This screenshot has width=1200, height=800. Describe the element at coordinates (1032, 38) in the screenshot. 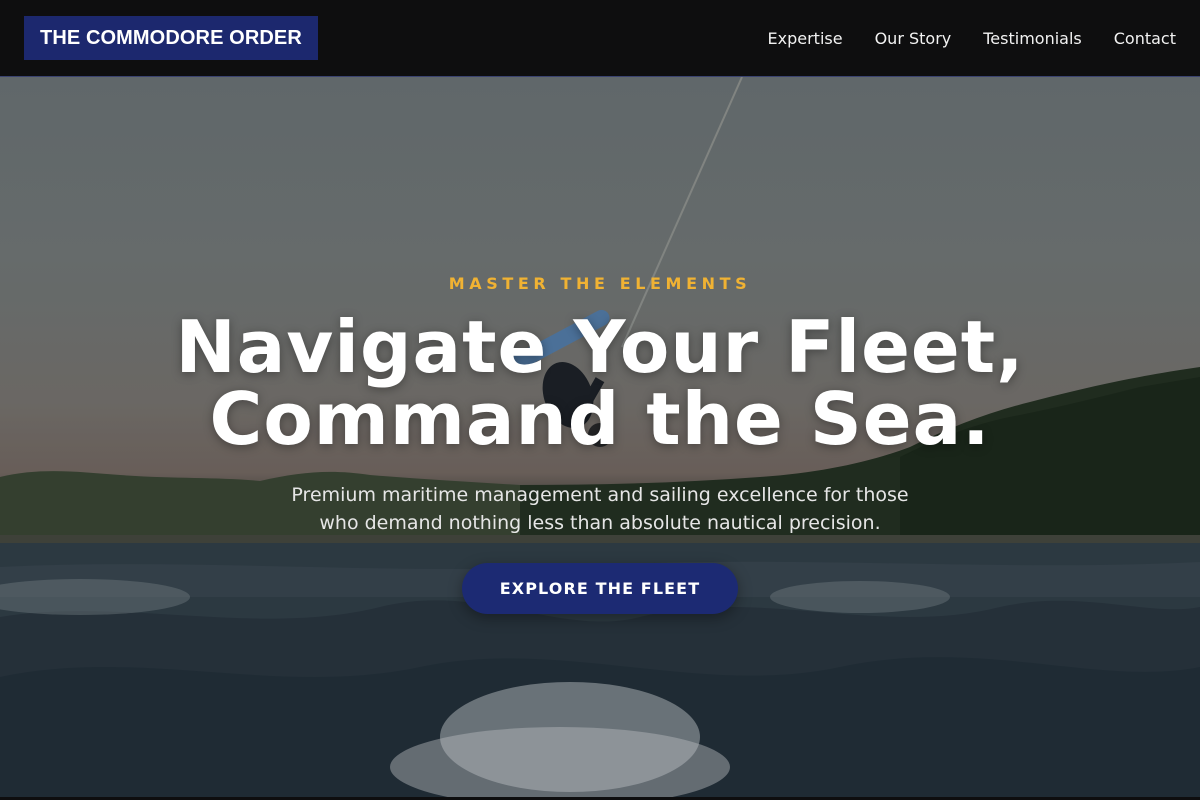

I see `nav-link-testimonials: Testimonials` at that location.